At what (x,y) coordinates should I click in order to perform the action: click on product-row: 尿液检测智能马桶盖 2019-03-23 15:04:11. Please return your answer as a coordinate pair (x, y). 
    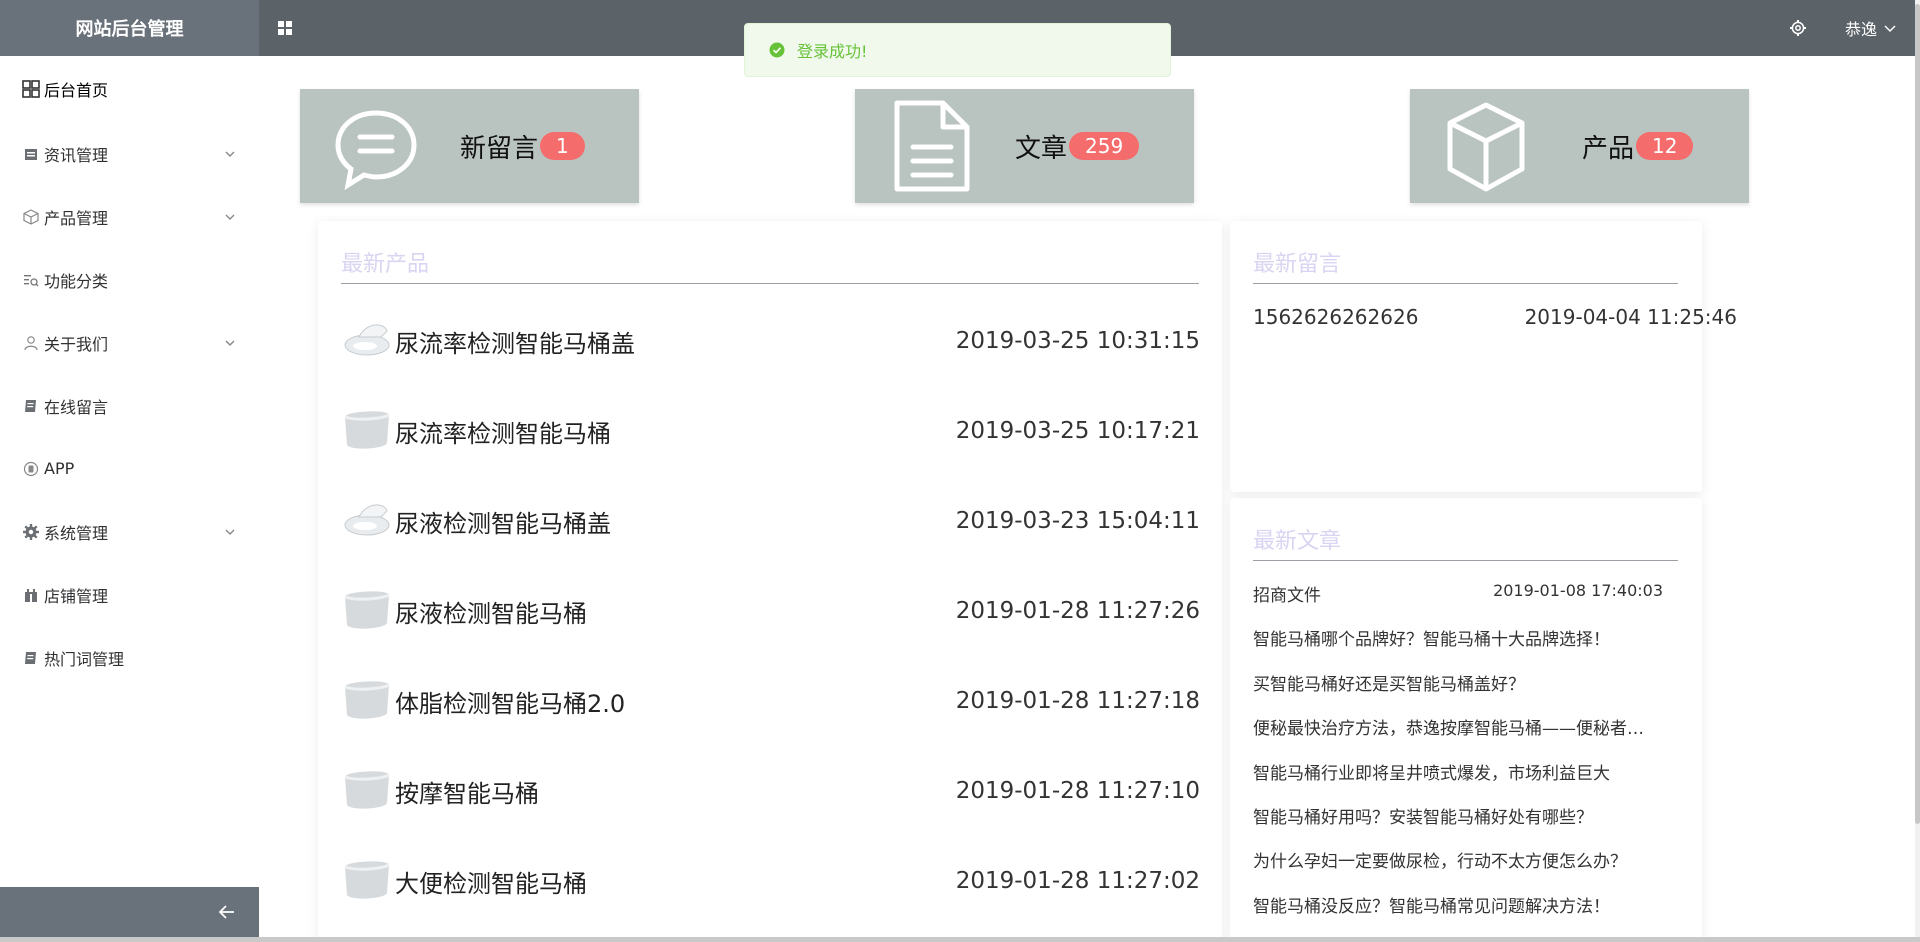
    Looking at the image, I should click on (770, 521).